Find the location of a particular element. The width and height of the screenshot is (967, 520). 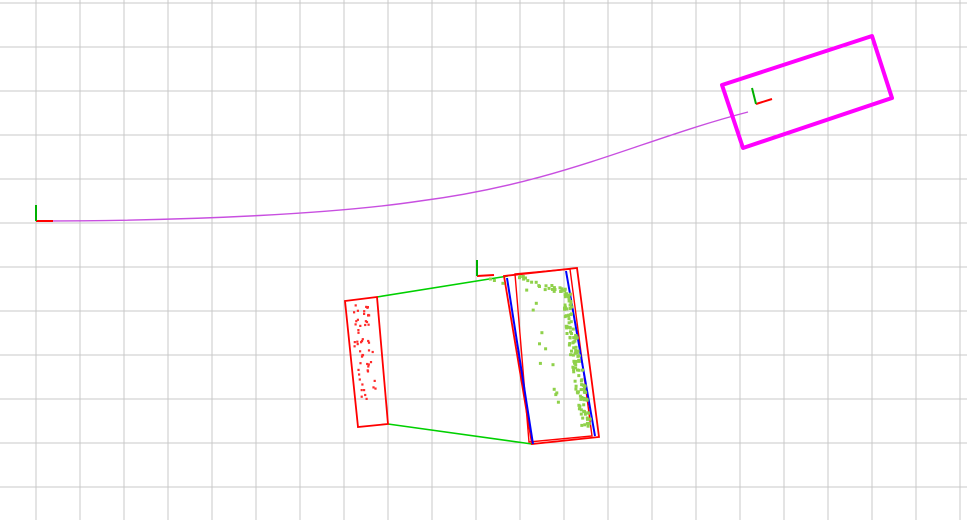

goal-pose-box is located at coordinates (807, 92).